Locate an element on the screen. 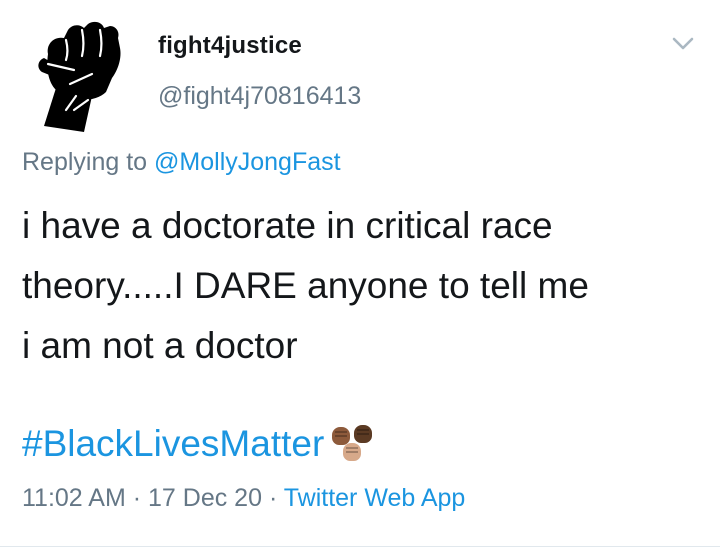 The width and height of the screenshot is (720, 551). reply-to-link: @MollyJongFast is located at coordinates (247, 162).